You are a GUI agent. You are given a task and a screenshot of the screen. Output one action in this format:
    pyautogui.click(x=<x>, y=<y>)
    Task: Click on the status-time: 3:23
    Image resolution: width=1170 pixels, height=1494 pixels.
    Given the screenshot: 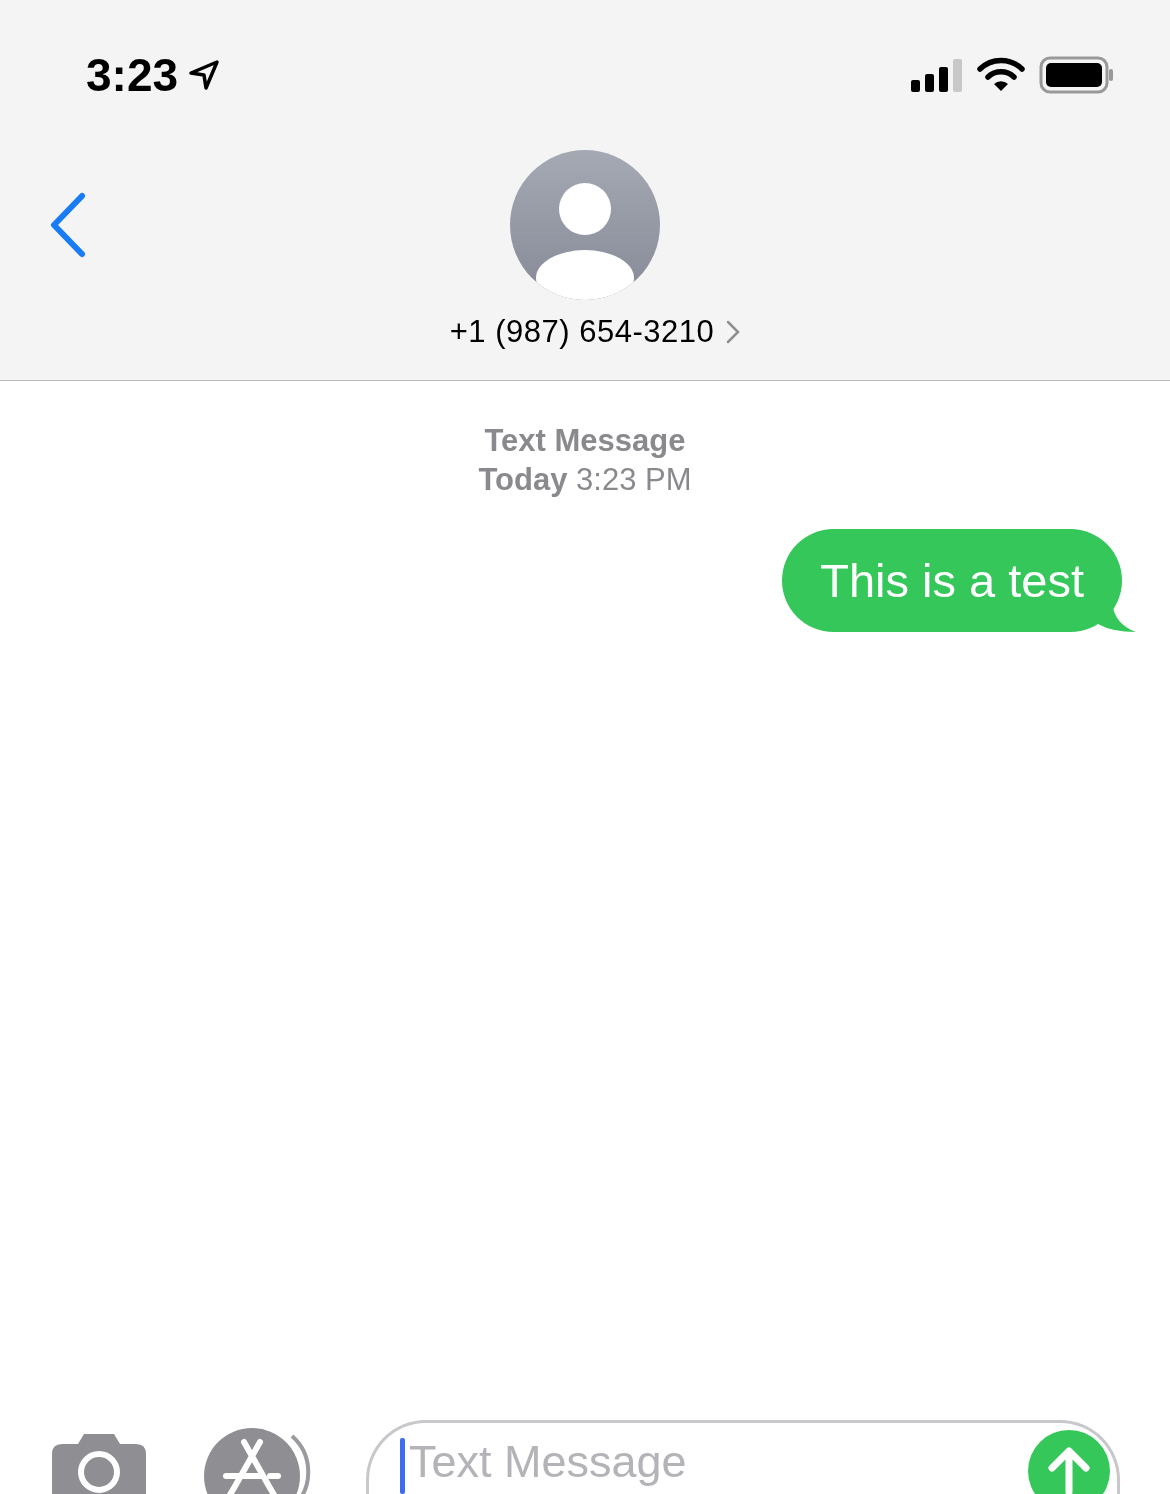 What is the action you would take?
    pyautogui.click(x=132, y=75)
    